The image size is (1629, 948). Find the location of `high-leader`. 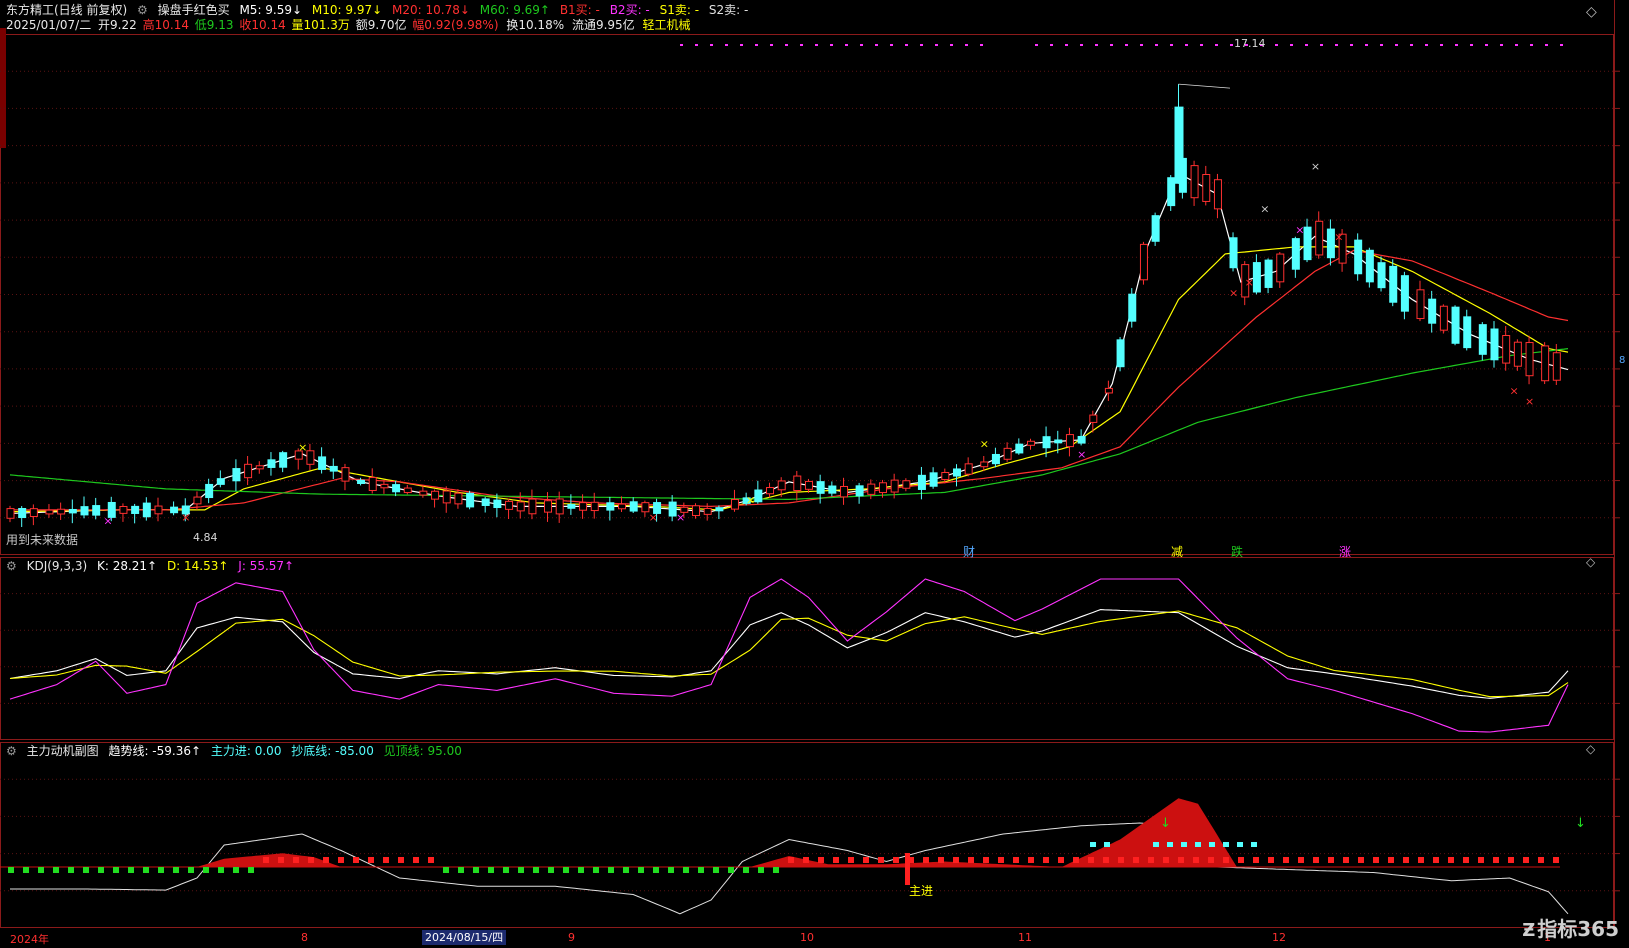

high-leader is located at coordinates (1204, 86).